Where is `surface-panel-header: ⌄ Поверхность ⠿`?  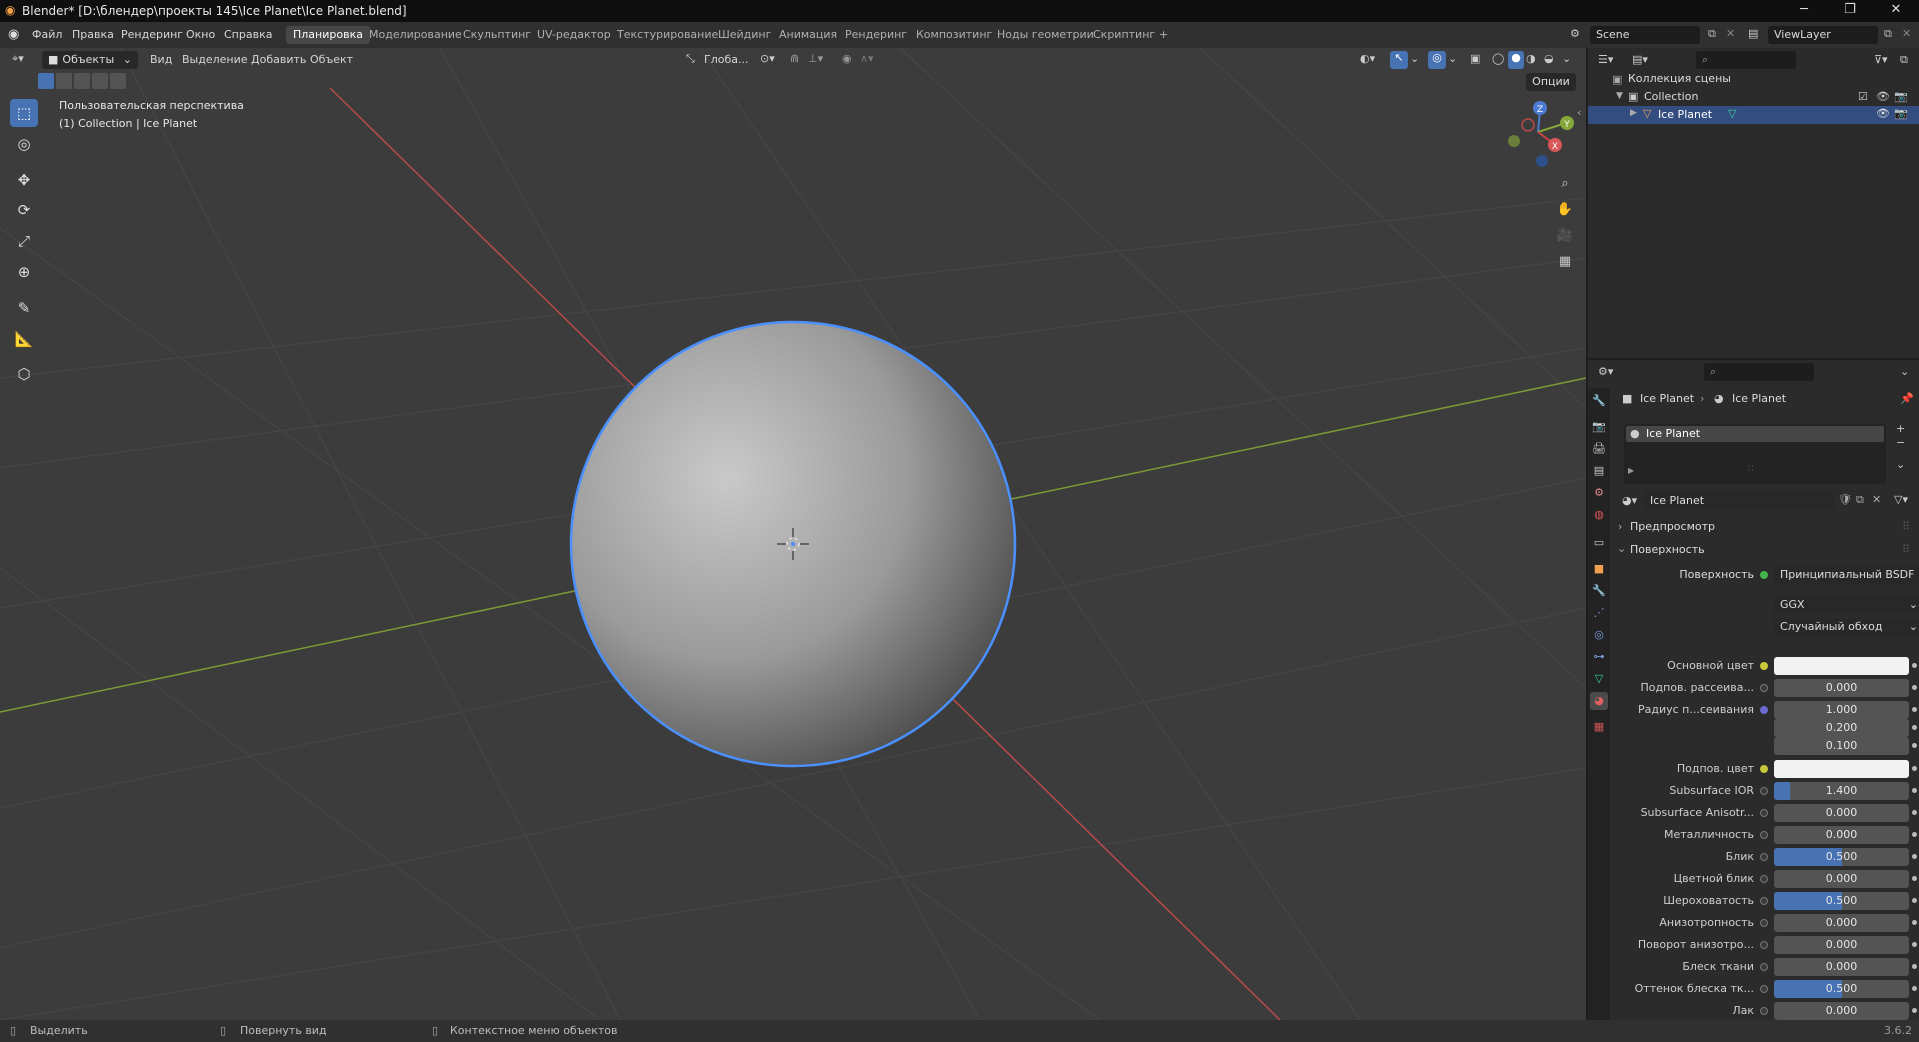
surface-panel-header: ⌄ Поверхность ⠿ is located at coordinates (1764, 550).